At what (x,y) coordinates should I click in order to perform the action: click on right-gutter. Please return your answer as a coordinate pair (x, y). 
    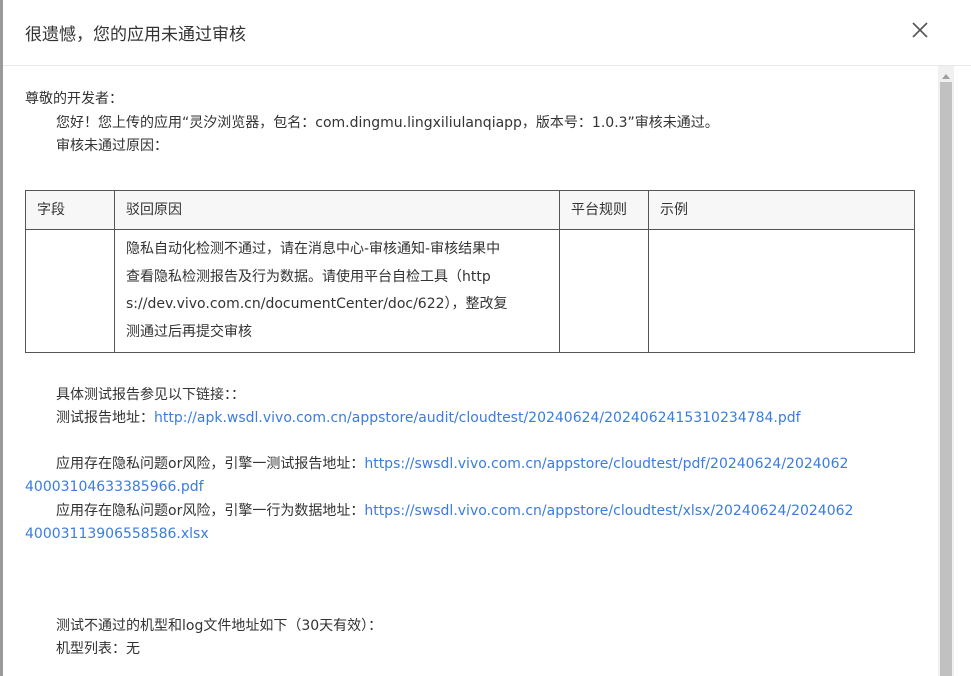
    Looking at the image, I should click on (962, 371).